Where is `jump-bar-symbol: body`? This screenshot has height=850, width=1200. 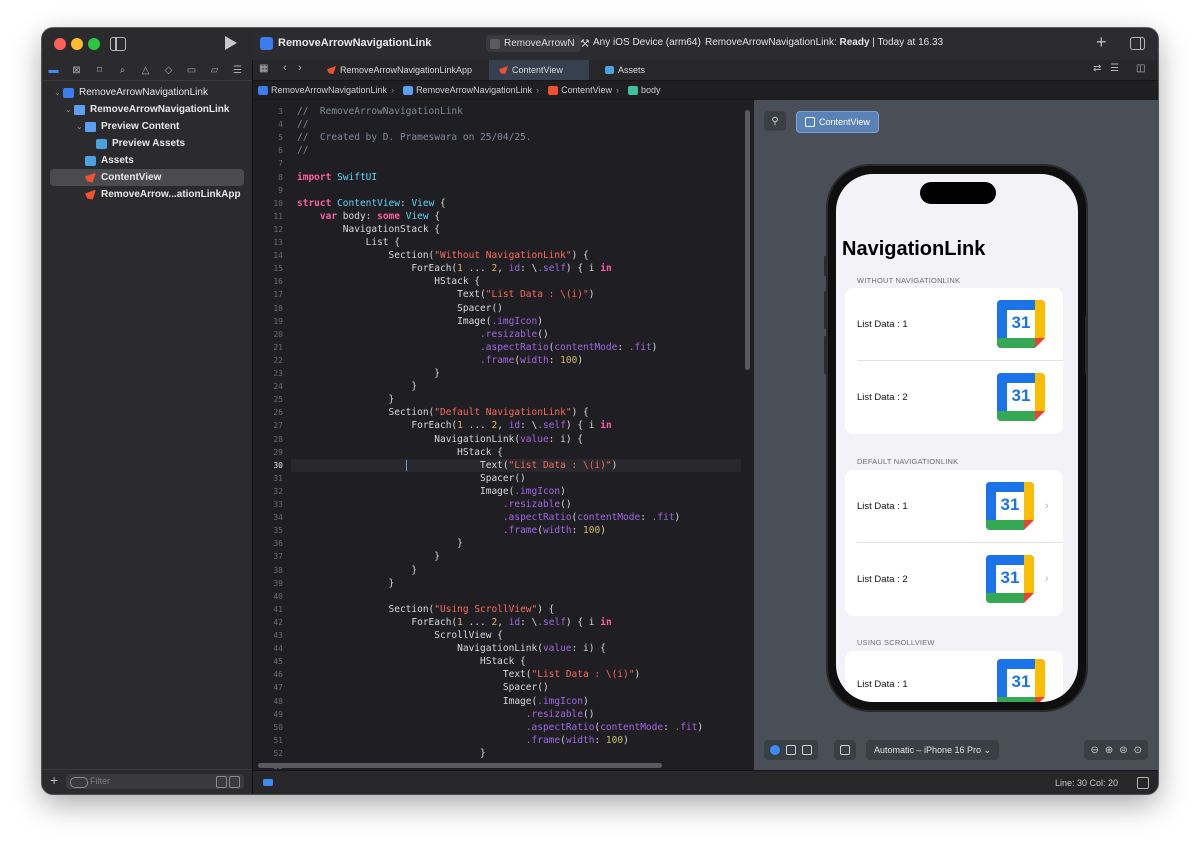 jump-bar-symbol: body is located at coordinates (651, 90).